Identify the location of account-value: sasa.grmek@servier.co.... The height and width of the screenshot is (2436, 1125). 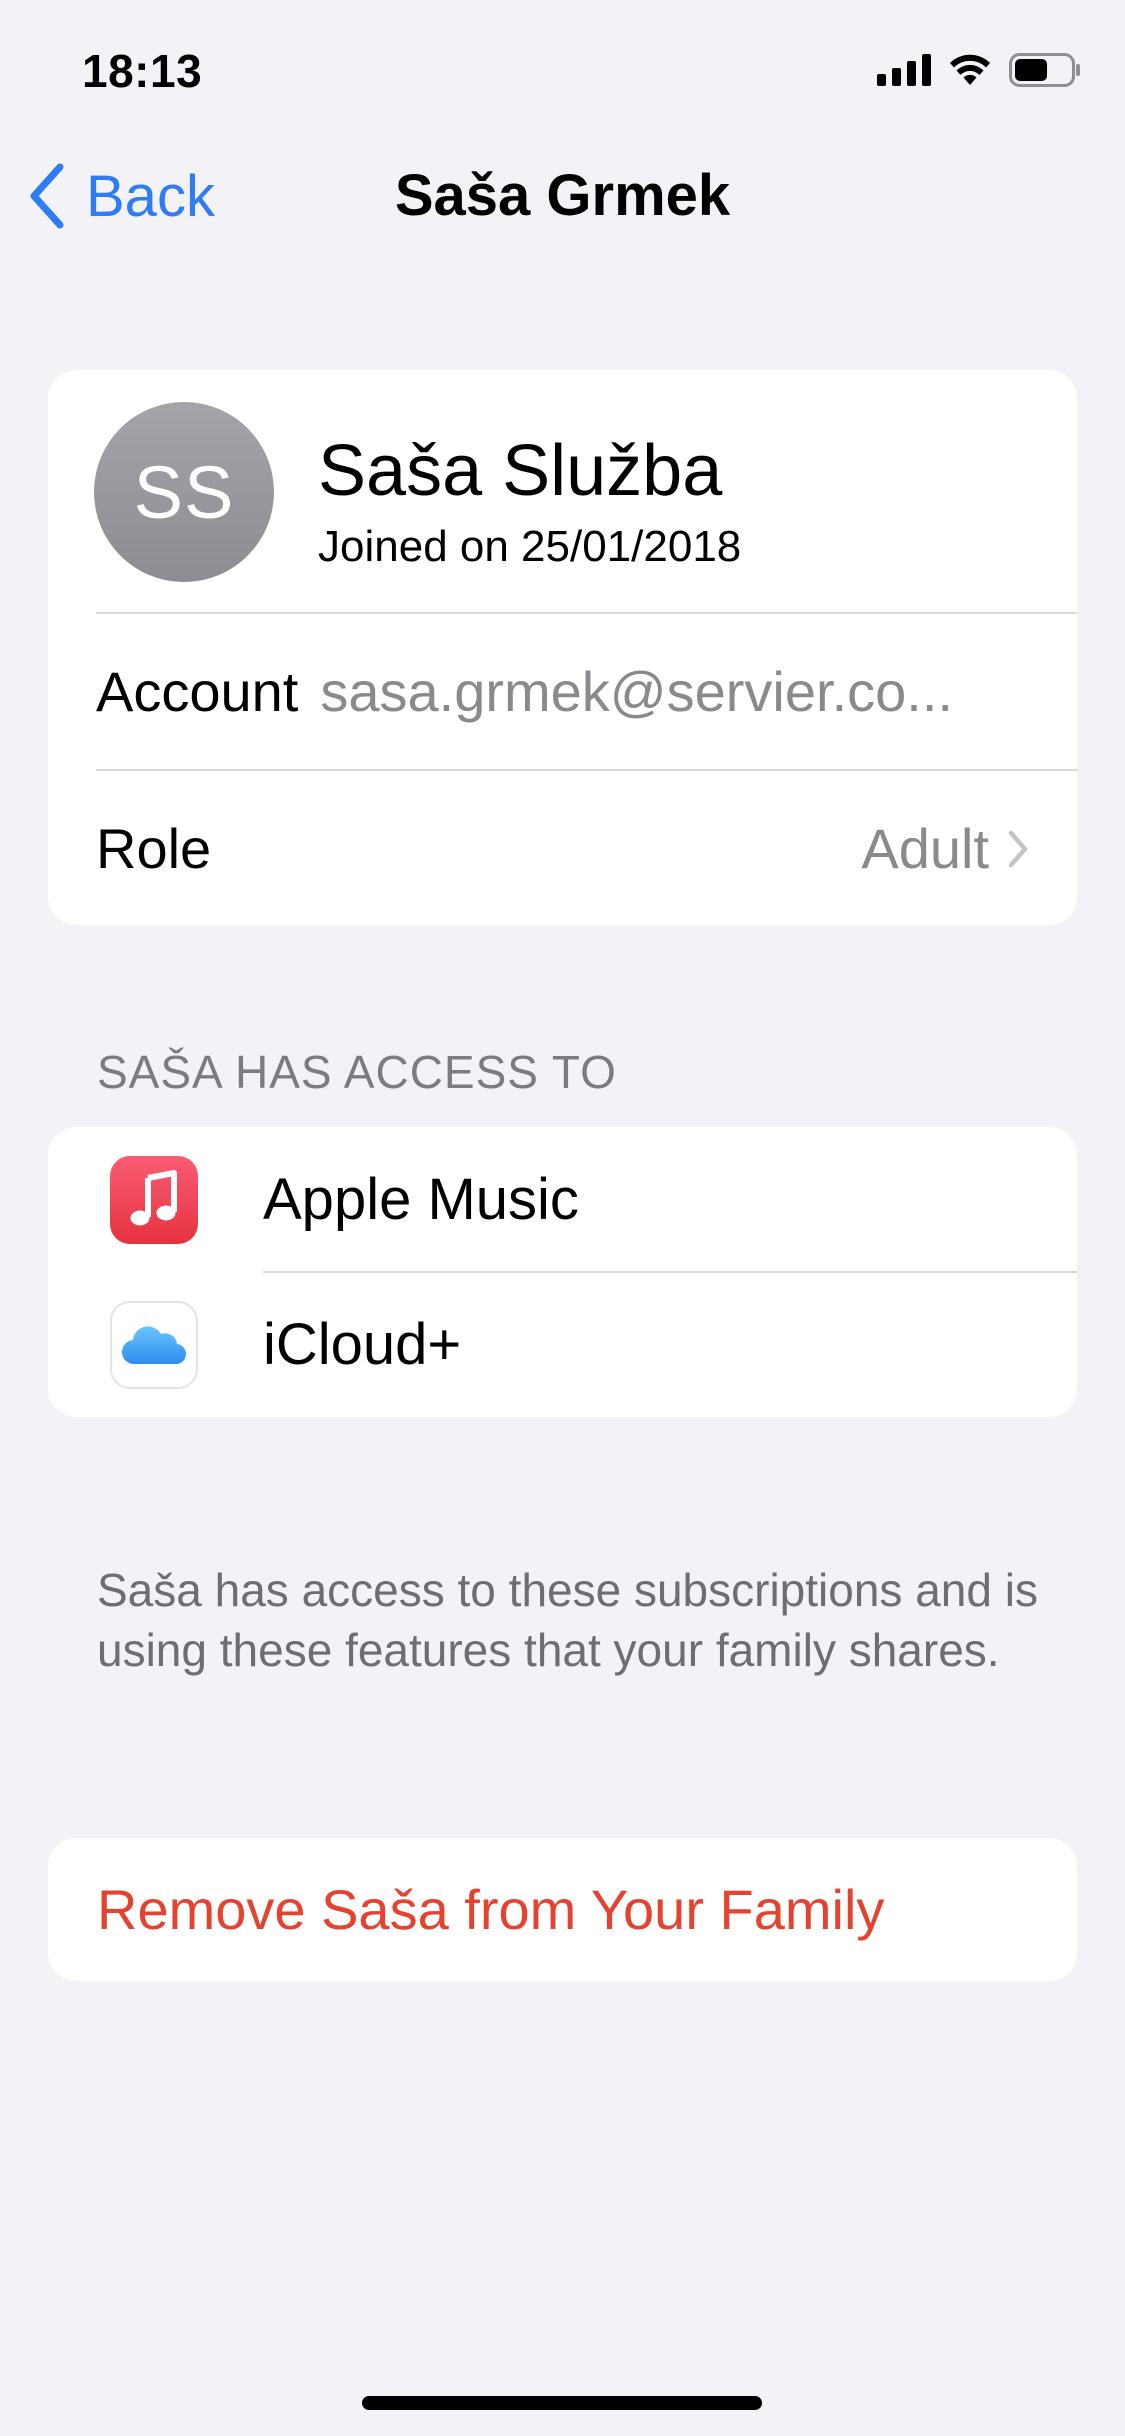
(636, 691).